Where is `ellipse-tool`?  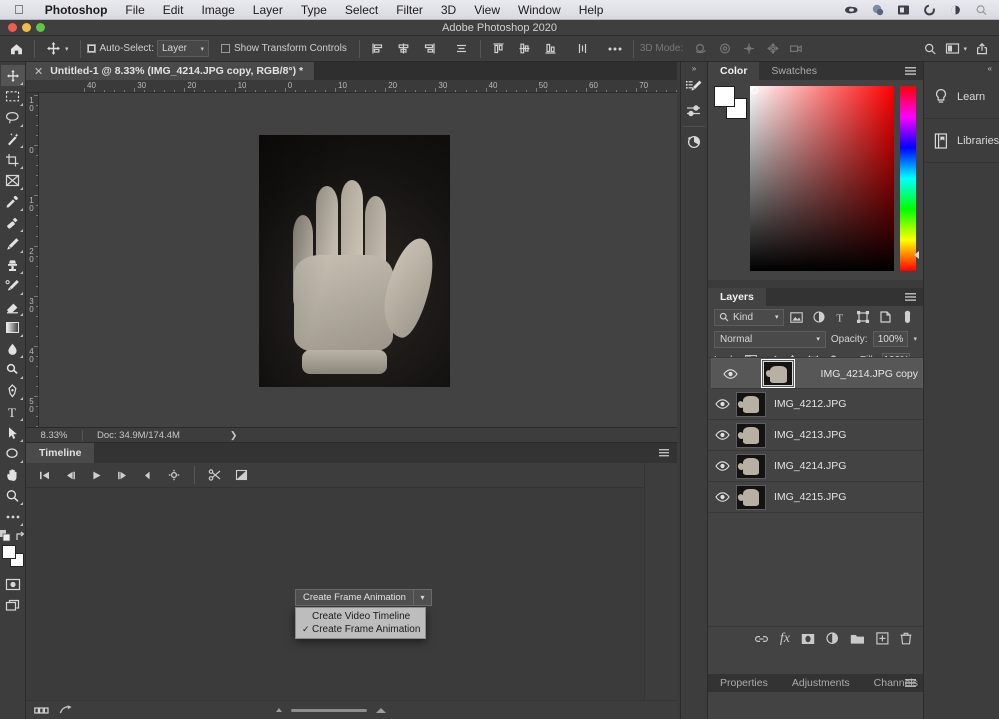 ellipse-tool is located at coordinates (13, 453).